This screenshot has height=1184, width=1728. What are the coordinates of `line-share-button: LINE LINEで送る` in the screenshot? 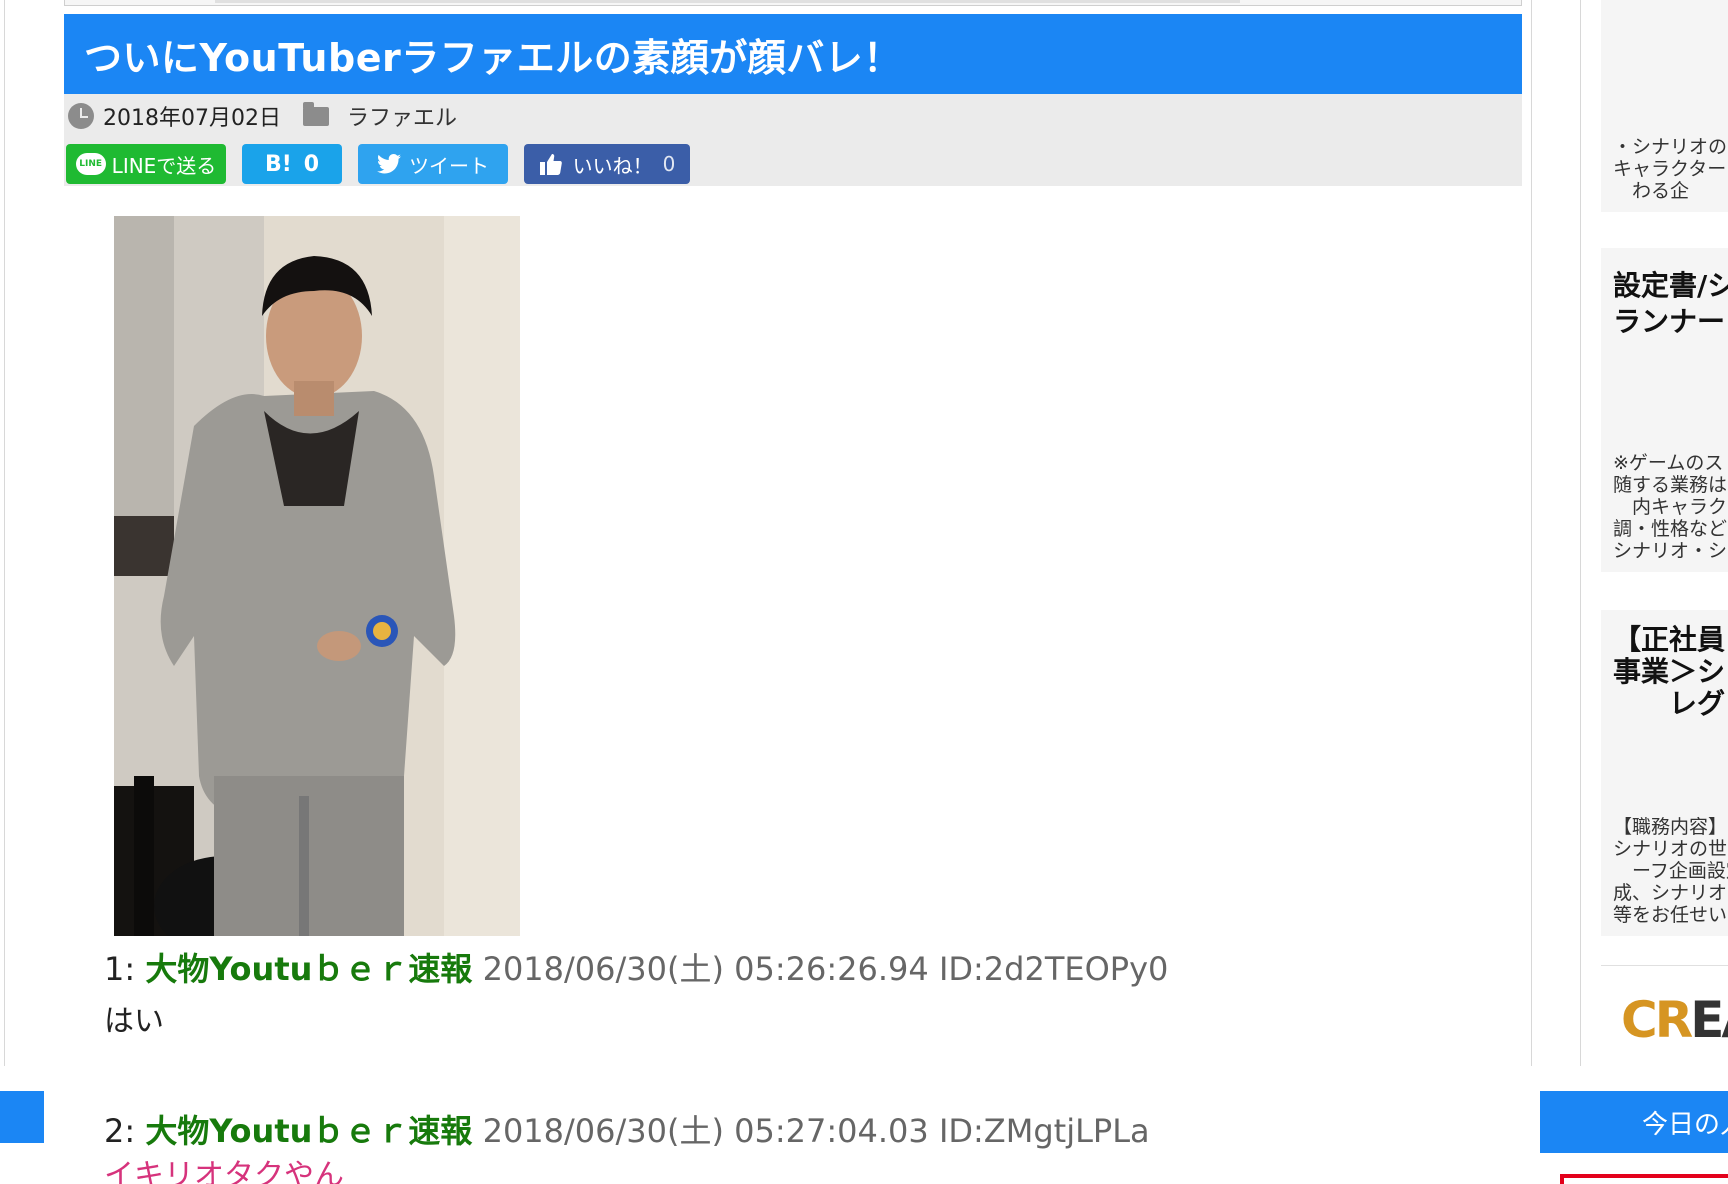 It's located at (146, 164).